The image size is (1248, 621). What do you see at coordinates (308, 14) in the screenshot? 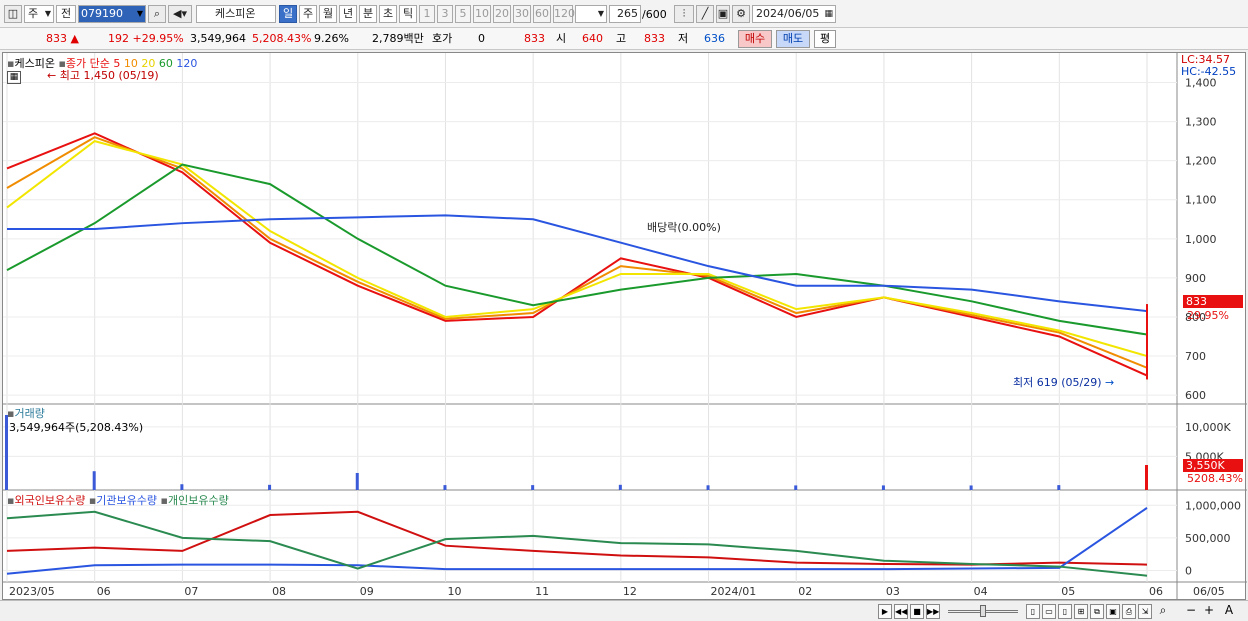
I see `tab-week: 주` at bounding box center [308, 14].